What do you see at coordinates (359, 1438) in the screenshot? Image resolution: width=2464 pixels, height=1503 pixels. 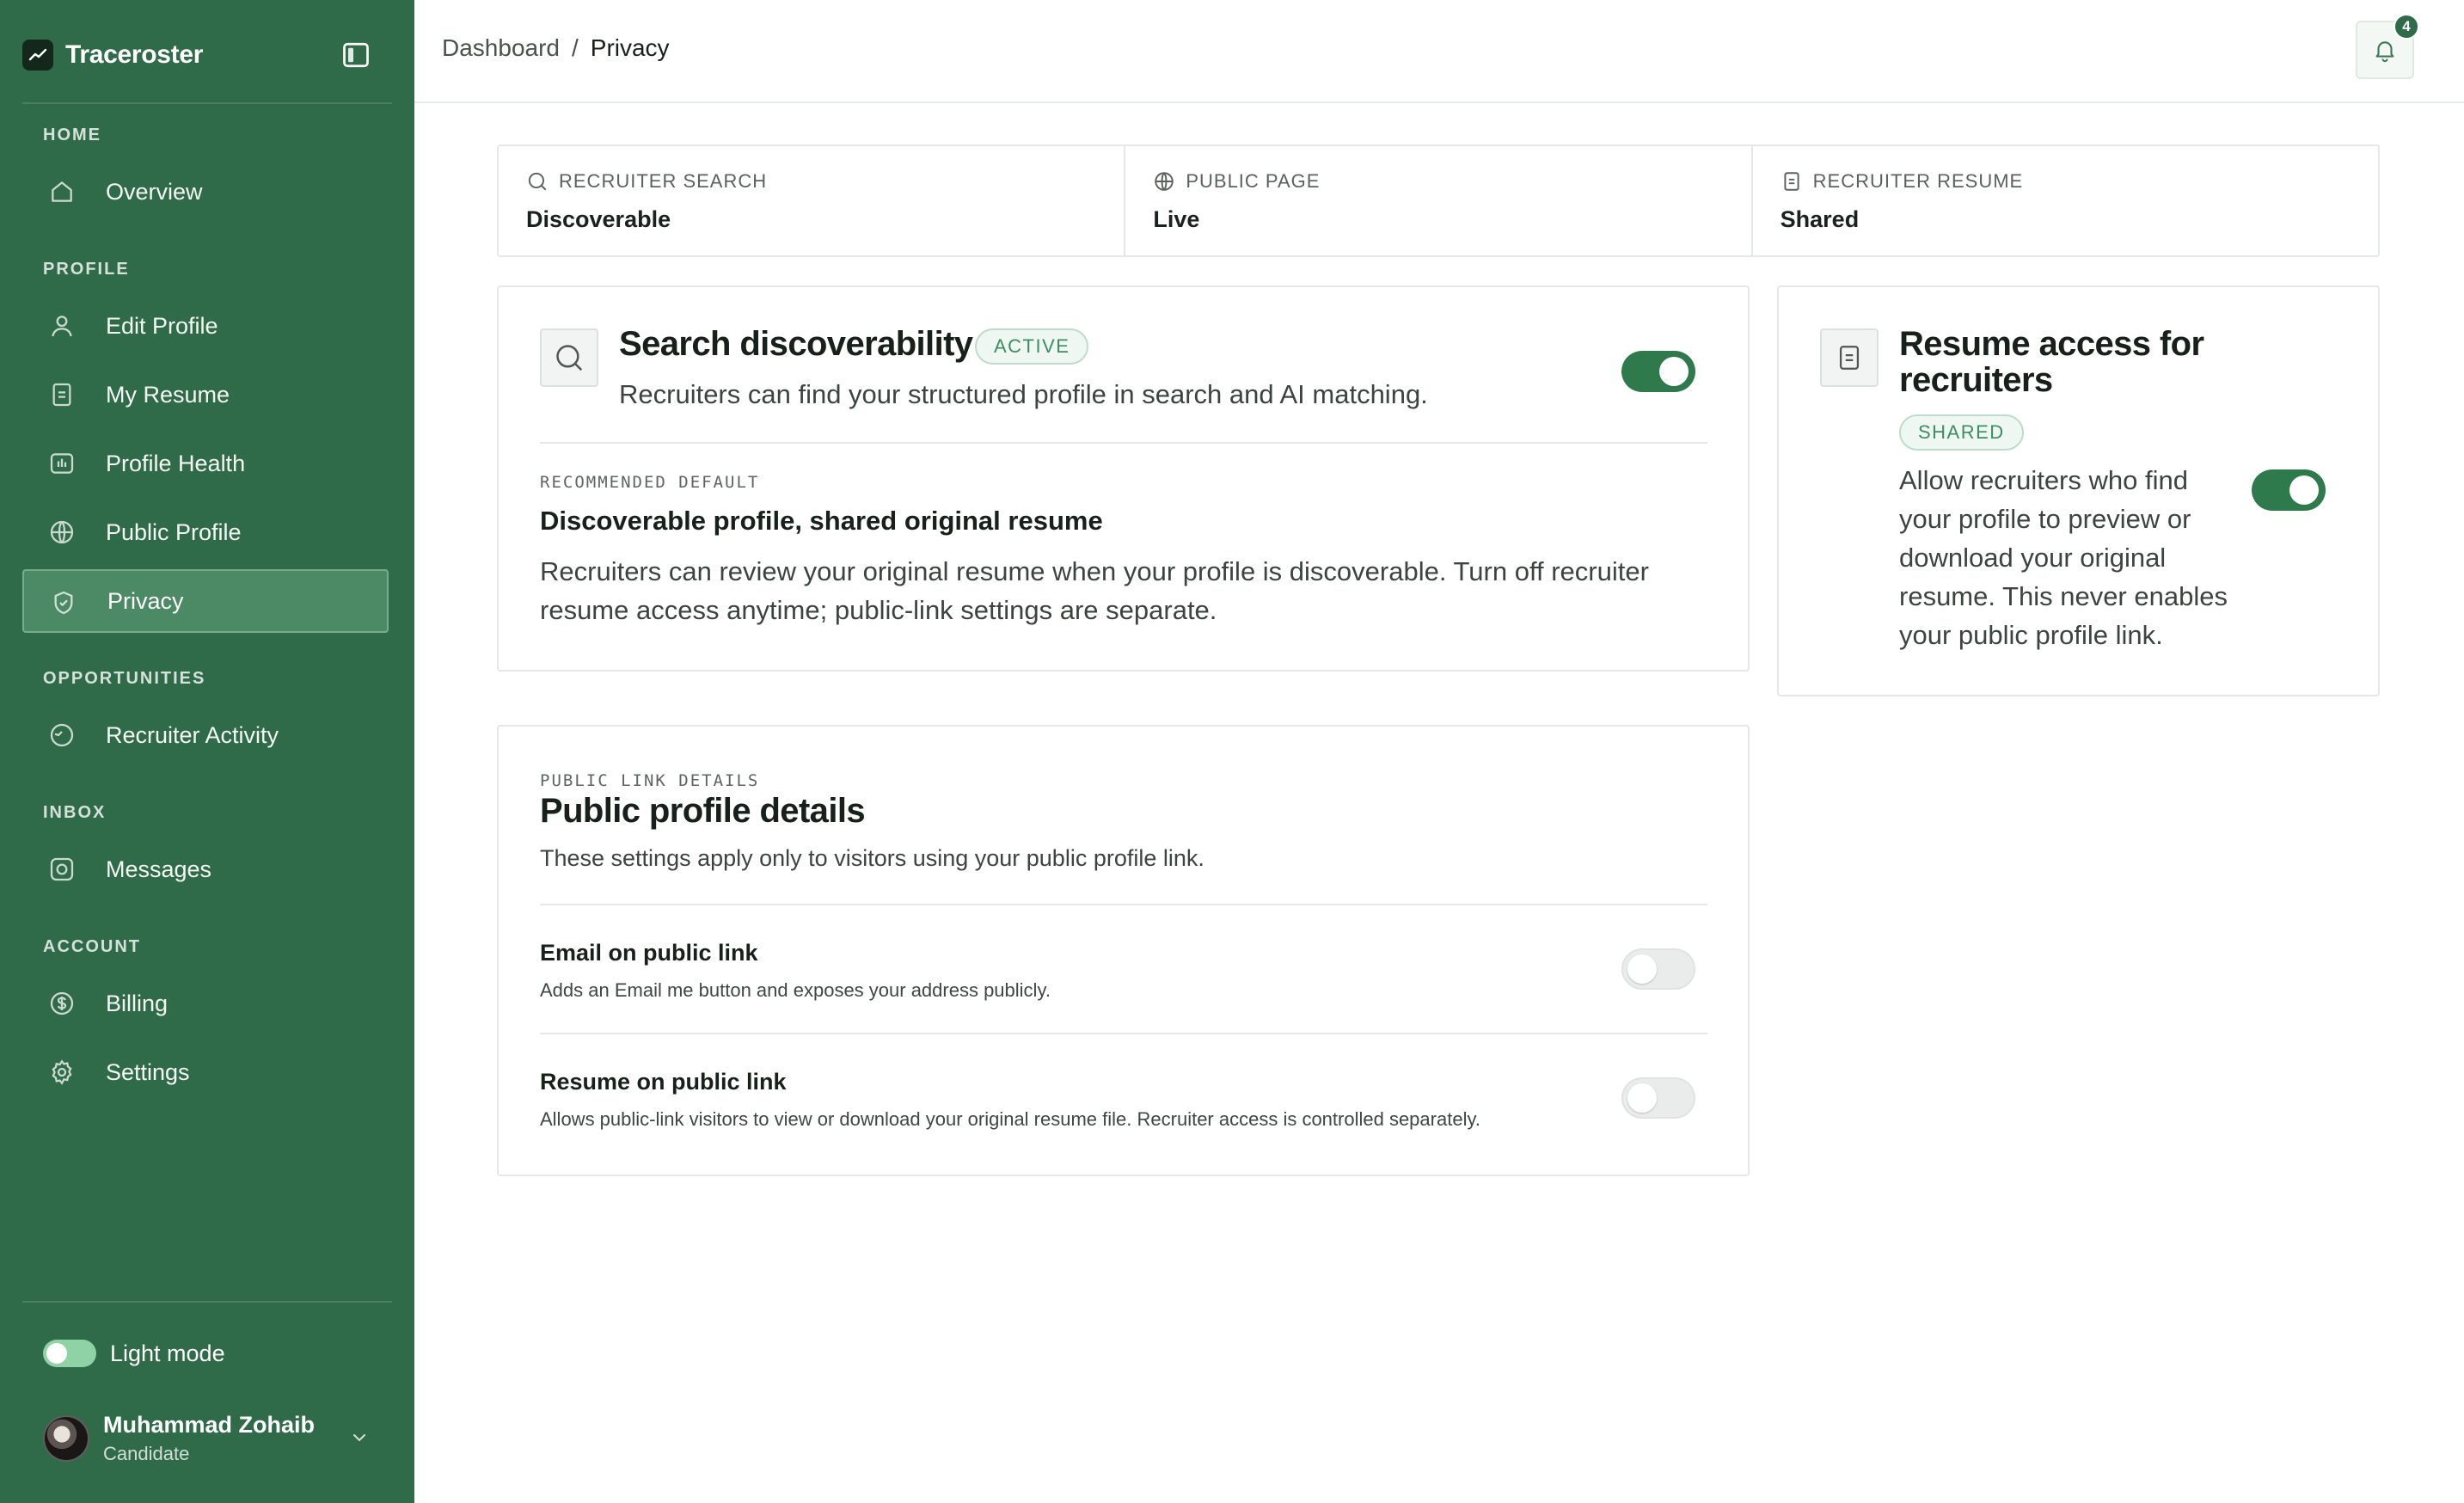 I see `chevron-down-icon` at bounding box center [359, 1438].